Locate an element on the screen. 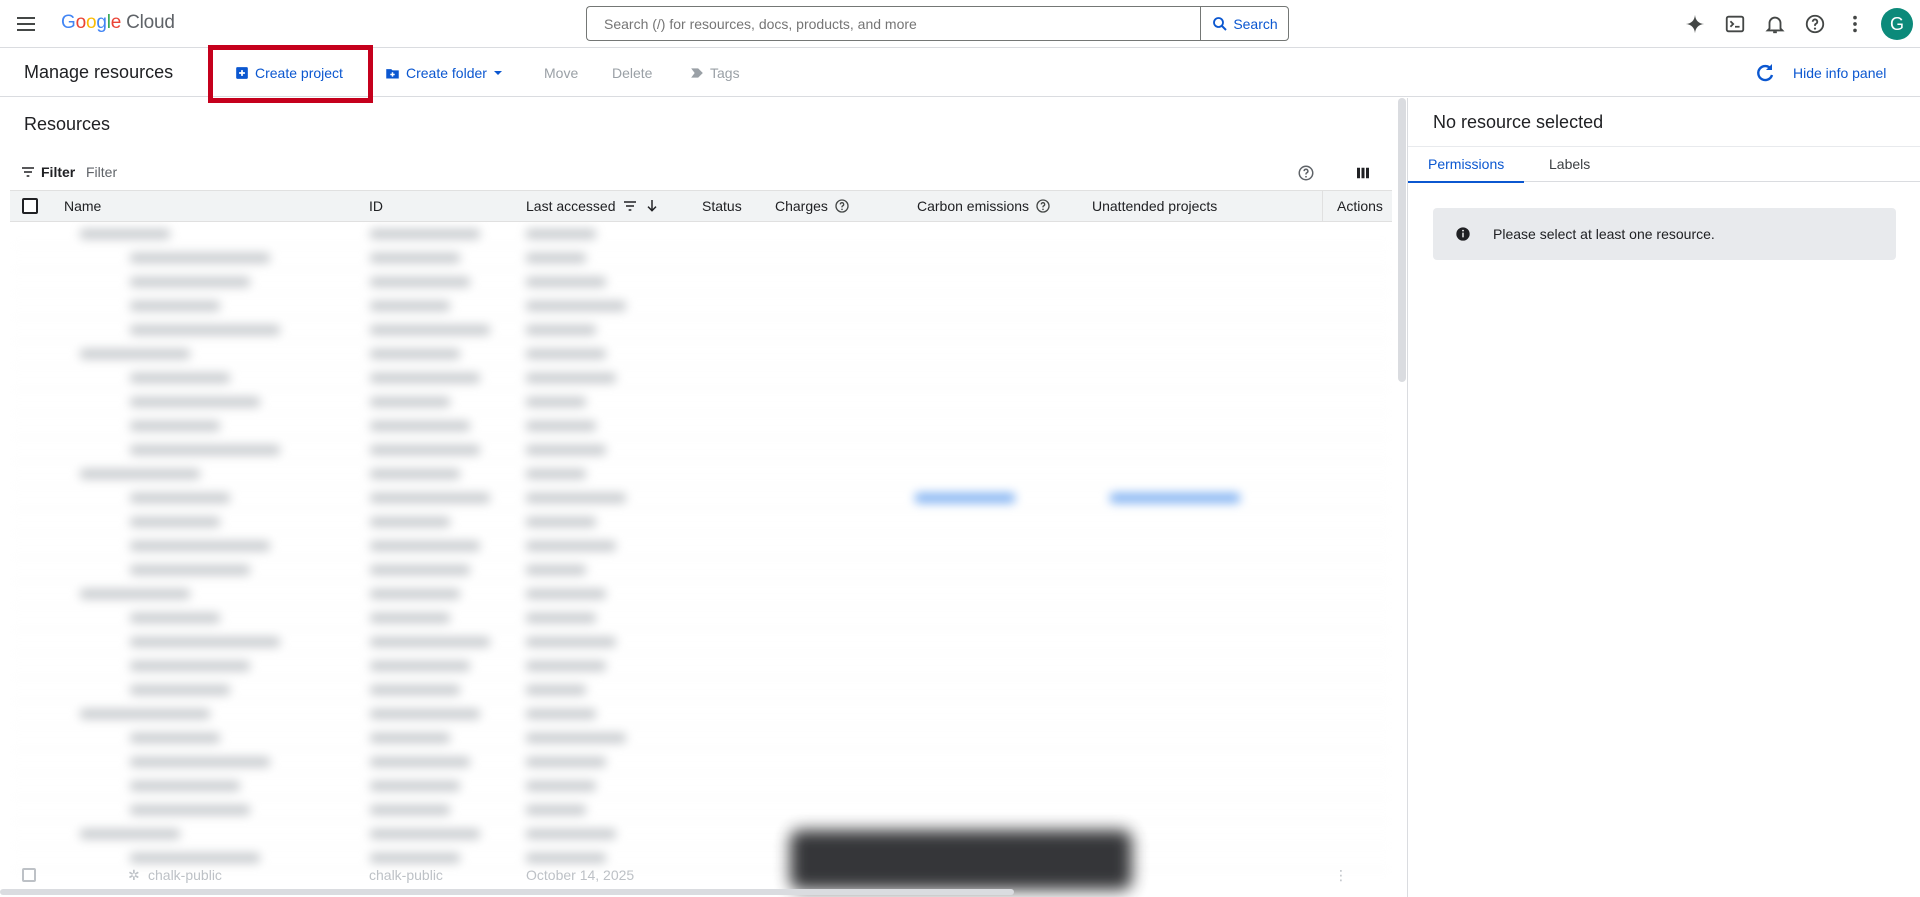  tab-permissions: Permissions is located at coordinates (1466, 165).